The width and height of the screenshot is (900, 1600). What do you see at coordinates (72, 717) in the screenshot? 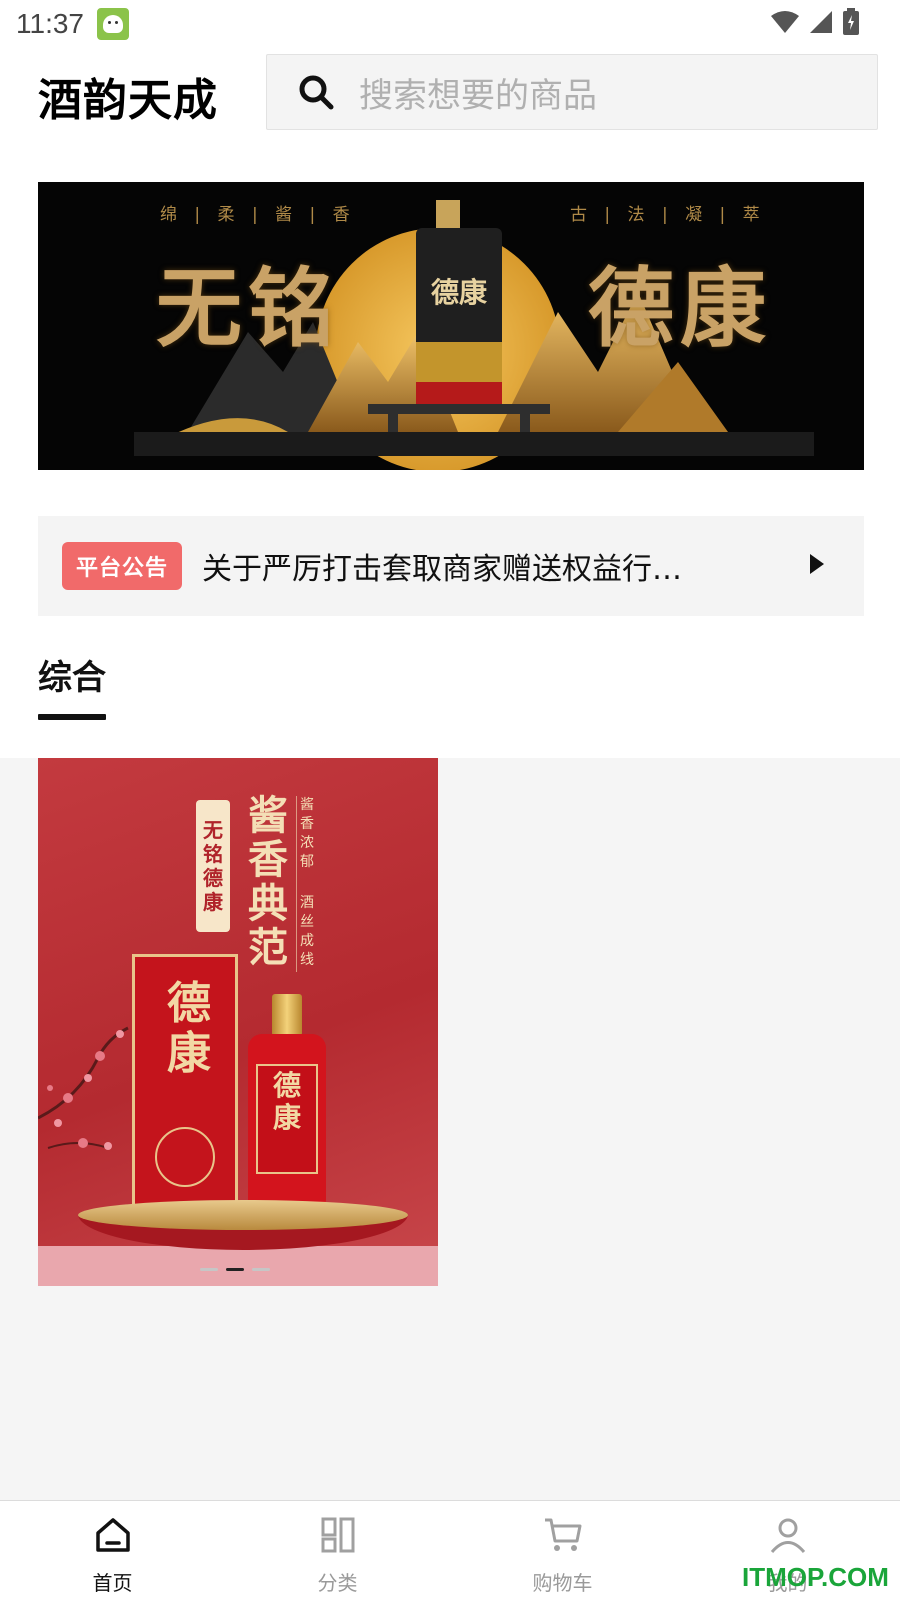
I see `tab-active-indicator` at bounding box center [72, 717].